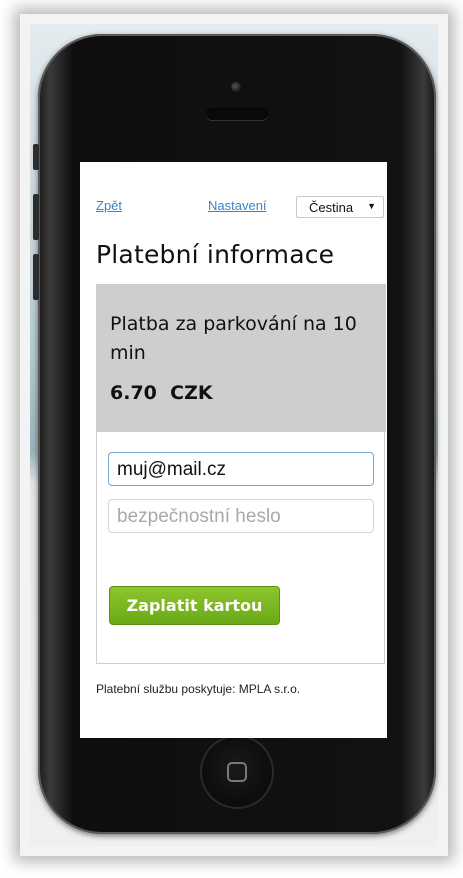 The image size is (463, 878). What do you see at coordinates (236, 87) in the screenshot?
I see `front-camera` at bounding box center [236, 87].